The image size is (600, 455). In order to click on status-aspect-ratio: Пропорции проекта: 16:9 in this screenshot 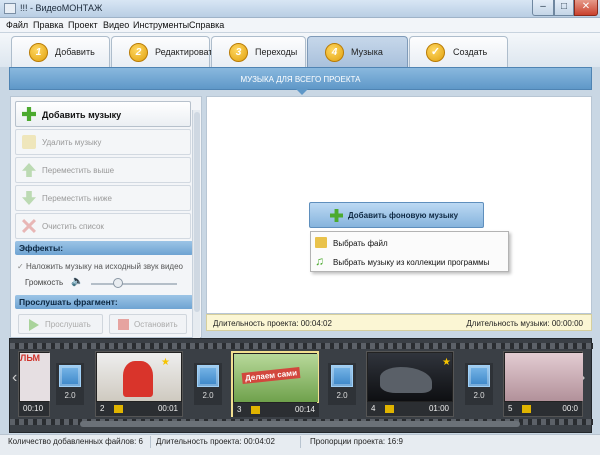, I will do `click(356, 441)`.